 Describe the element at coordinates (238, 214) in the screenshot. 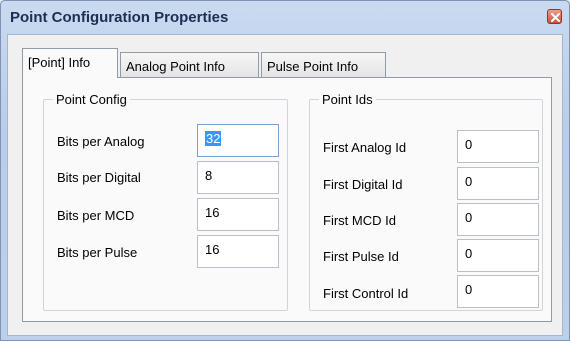

I see `bits-per-mcd-input: 16` at that location.